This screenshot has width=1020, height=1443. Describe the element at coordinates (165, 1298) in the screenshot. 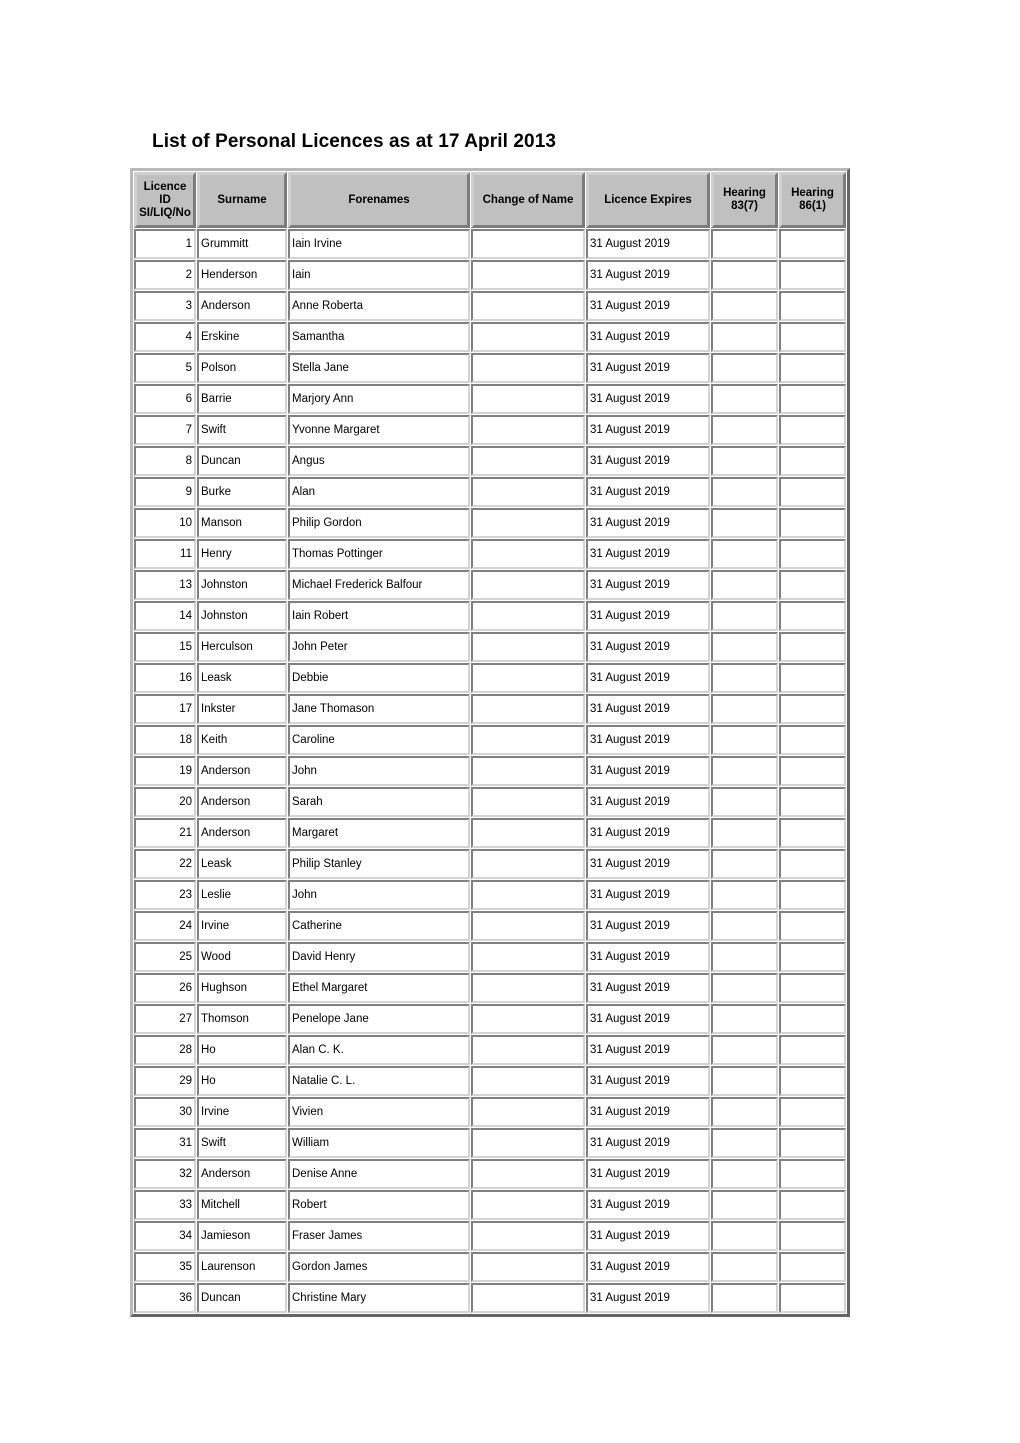

I see `cell-licence-id: 36` at that location.